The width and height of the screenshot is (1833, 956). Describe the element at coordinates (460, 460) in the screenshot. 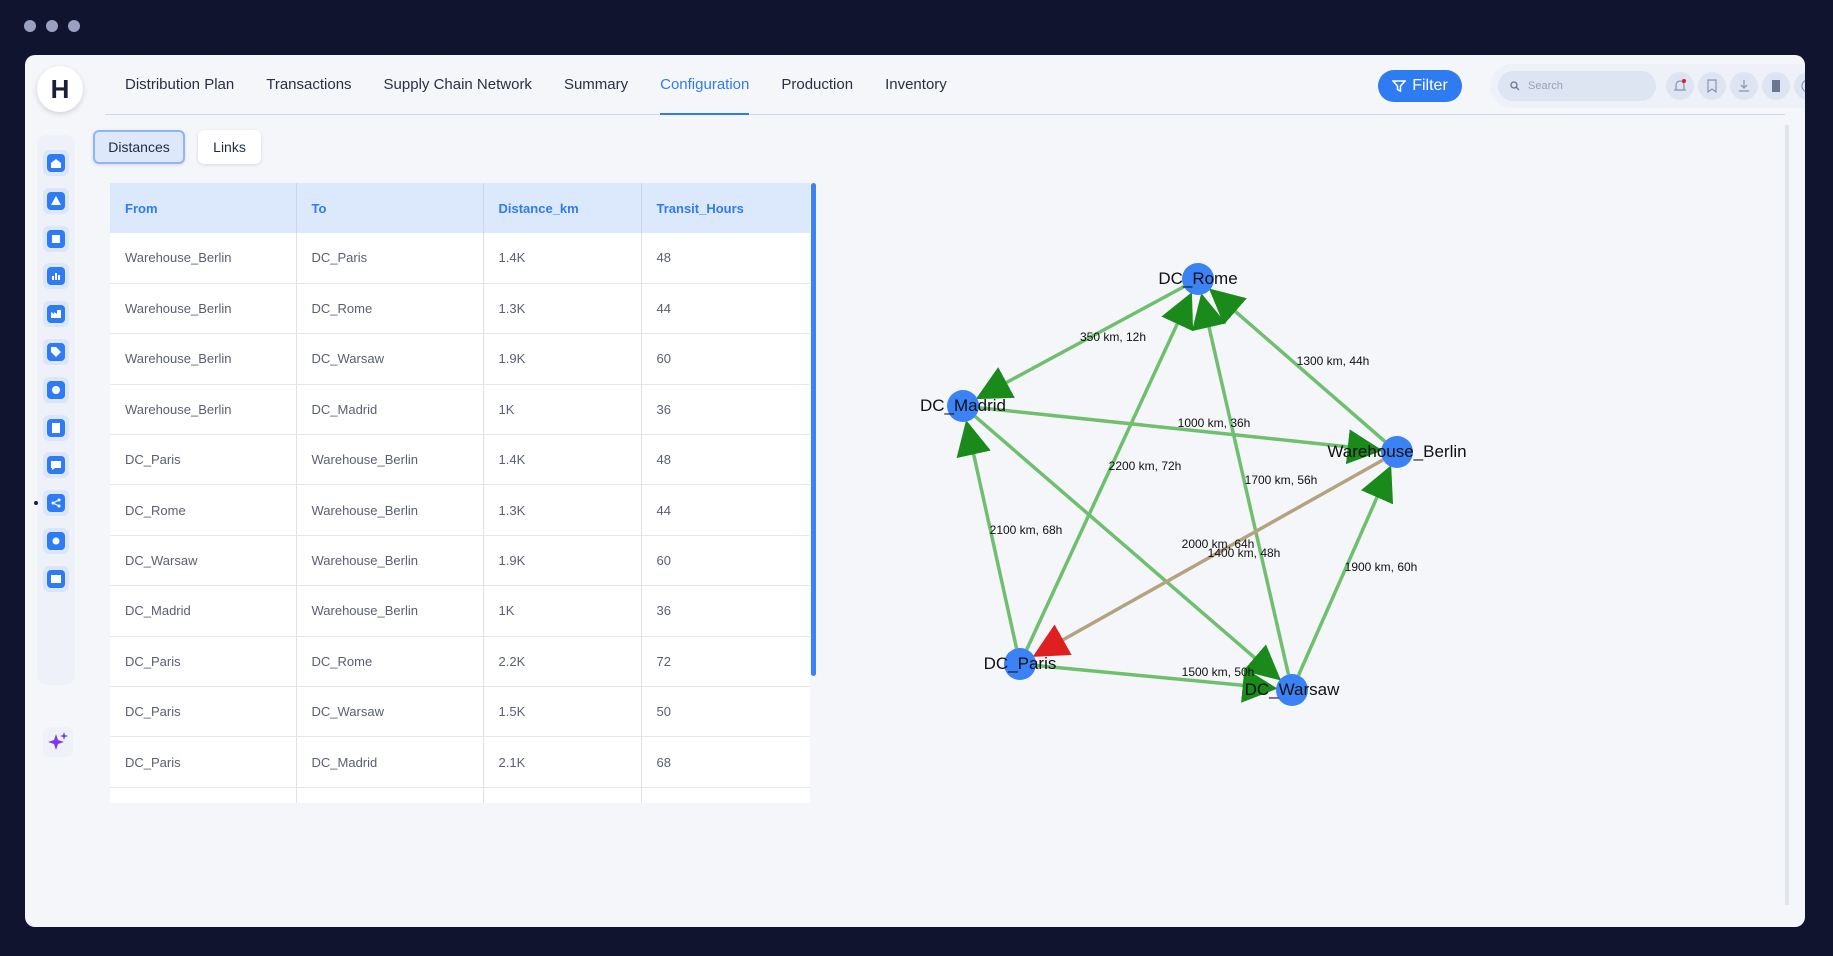

I see `table-row: DC_Paris Warehouse_Berlin 1.4K 48` at that location.